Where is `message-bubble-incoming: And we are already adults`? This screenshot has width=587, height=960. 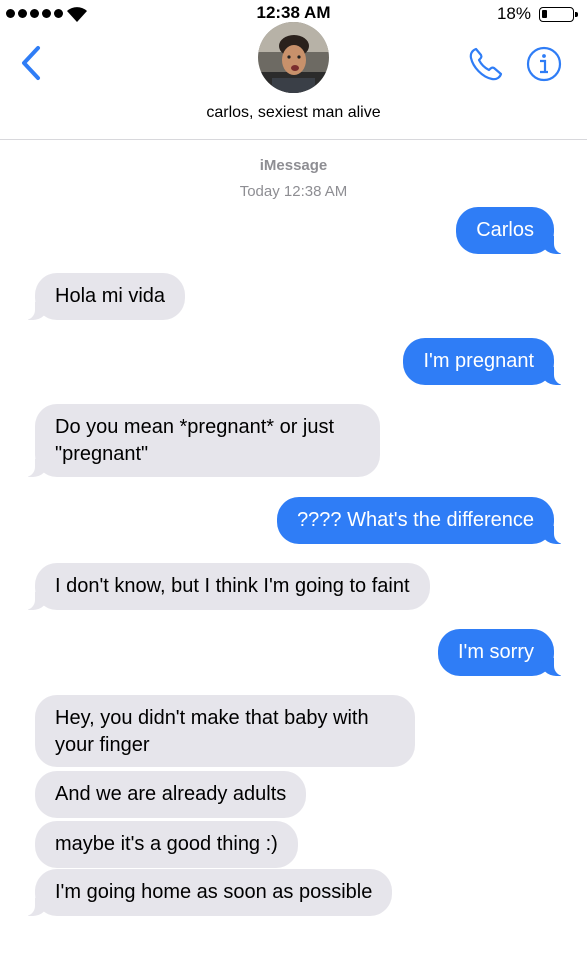
message-bubble-incoming: And we are already adults is located at coordinates (171, 794).